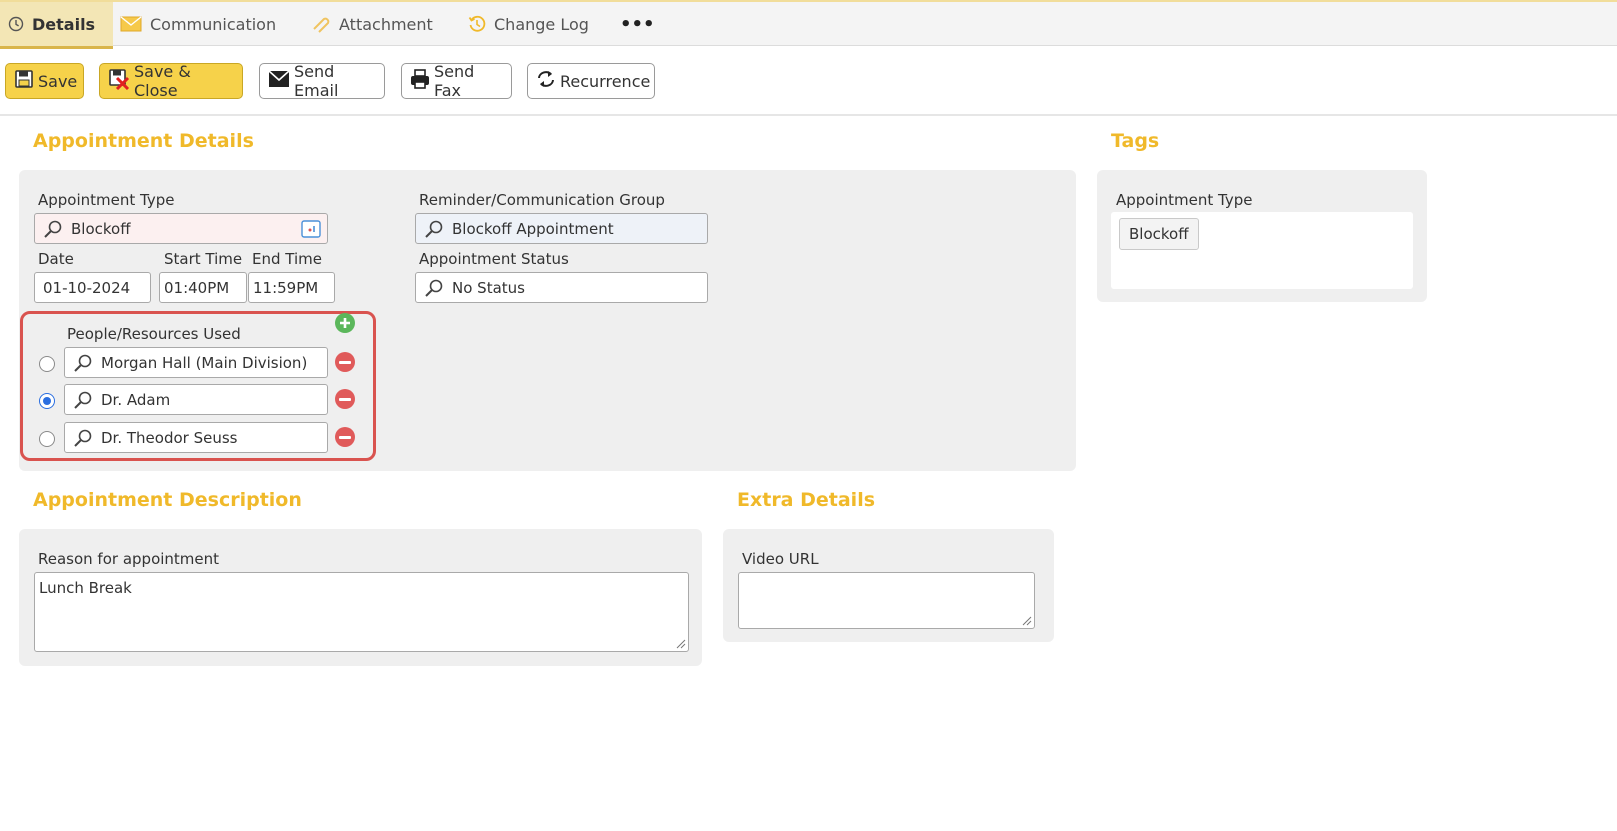  What do you see at coordinates (420, 81) in the screenshot?
I see `fax-icon` at bounding box center [420, 81].